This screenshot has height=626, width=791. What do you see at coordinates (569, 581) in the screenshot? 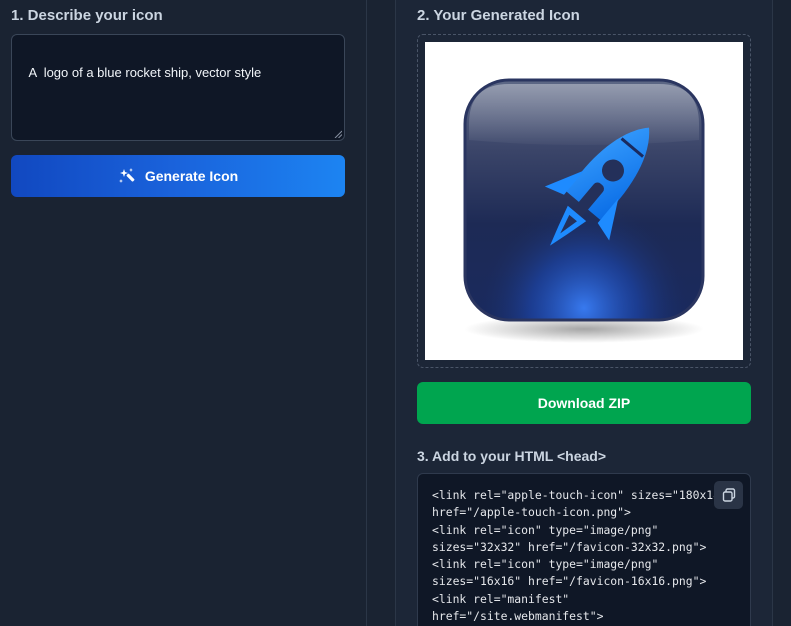
I see `code-line: sizes="16x16" href="/favicon-16x16.png">` at bounding box center [569, 581].